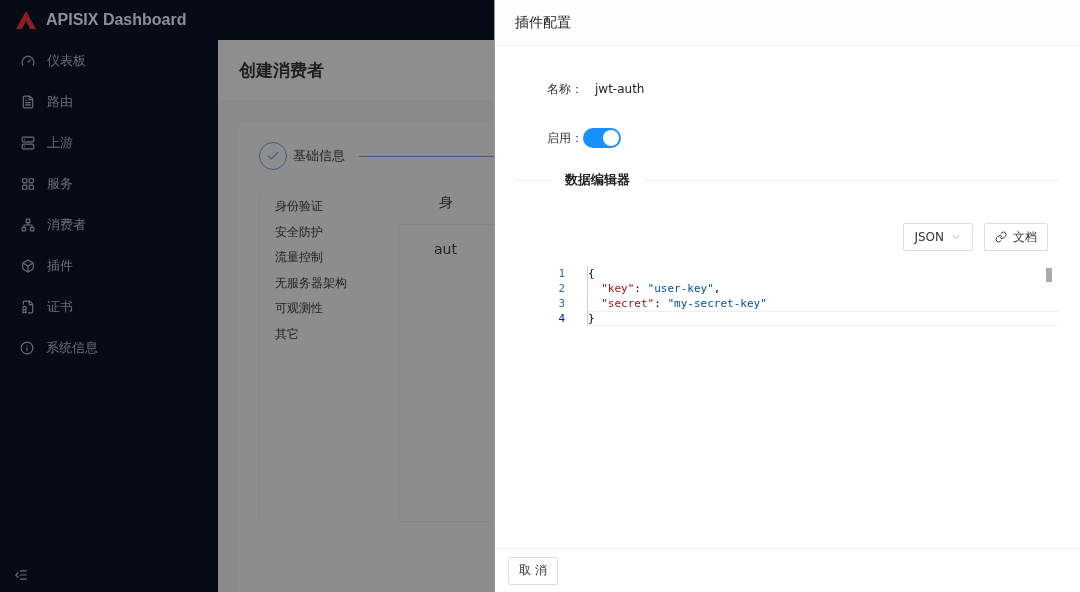 This screenshot has height=592, width=1080. What do you see at coordinates (561, 273) in the screenshot?
I see `line-number: 1` at bounding box center [561, 273].